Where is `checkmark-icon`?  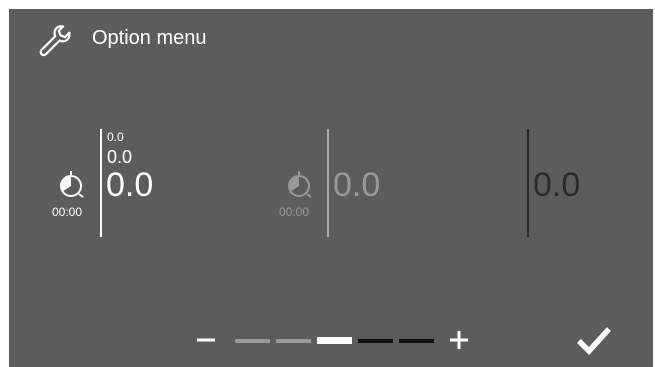 checkmark-icon is located at coordinates (594, 341).